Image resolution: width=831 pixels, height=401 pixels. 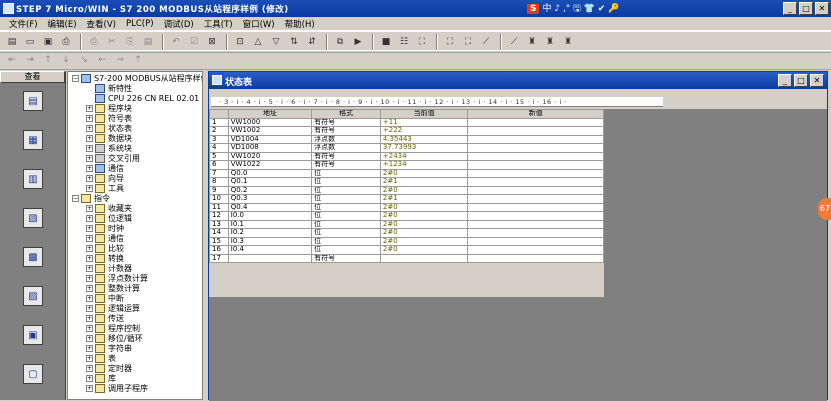 I want to click on menu-item-6: 窗口(W), so click(x=259, y=24).